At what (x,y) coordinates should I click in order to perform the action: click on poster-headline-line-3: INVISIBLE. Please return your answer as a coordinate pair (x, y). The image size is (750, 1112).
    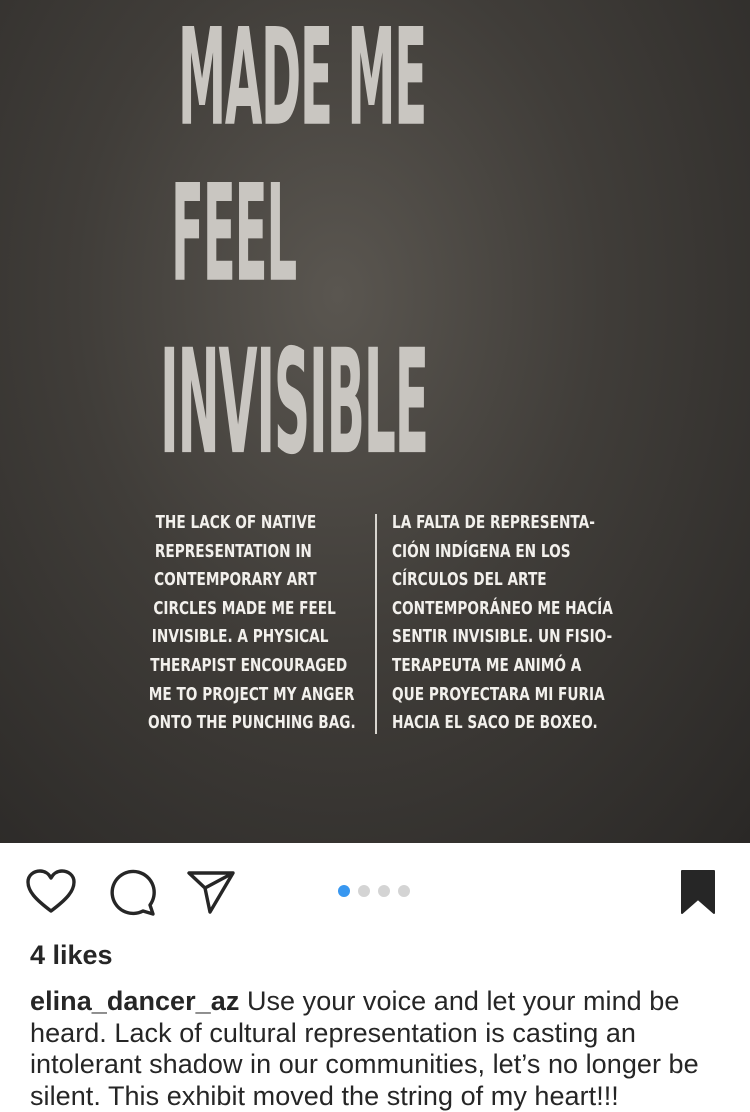
    Looking at the image, I should click on (294, 402).